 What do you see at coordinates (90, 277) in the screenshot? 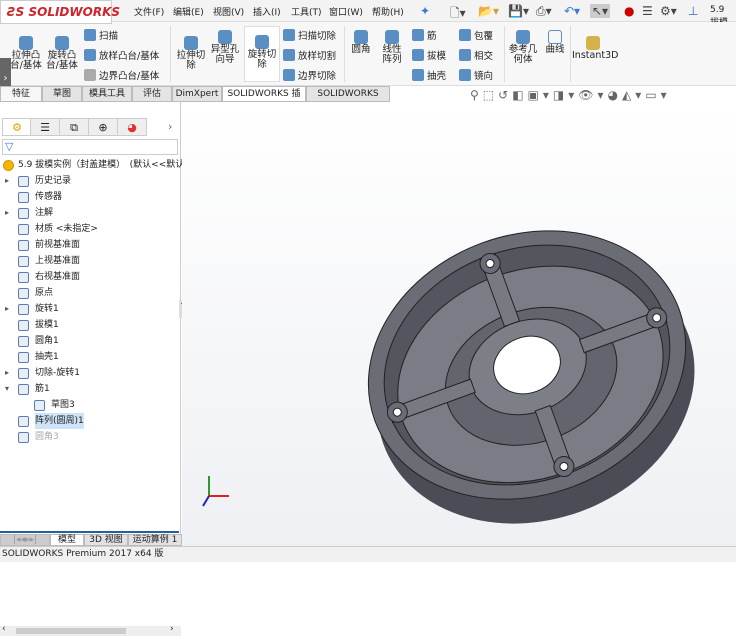
I see `tree-item: 右视基准面` at bounding box center [90, 277].